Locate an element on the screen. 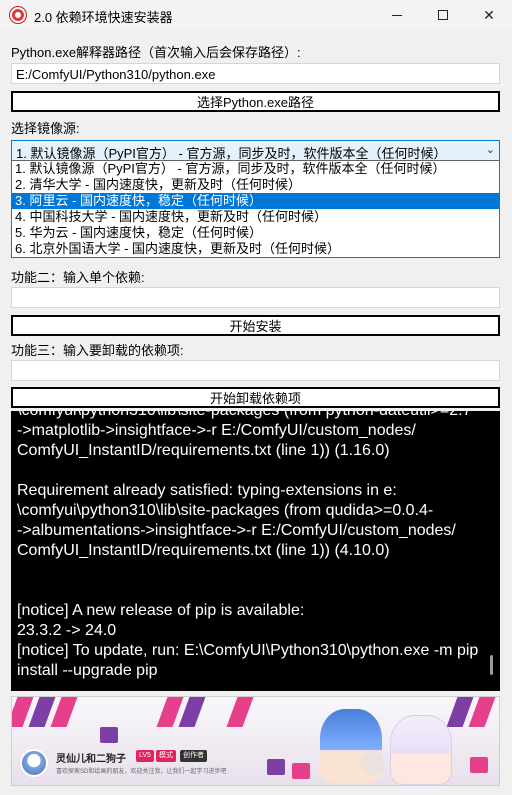 The height and width of the screenshot is (795, 512). install-button: 开始安装 is located at coordinates (255, 325).